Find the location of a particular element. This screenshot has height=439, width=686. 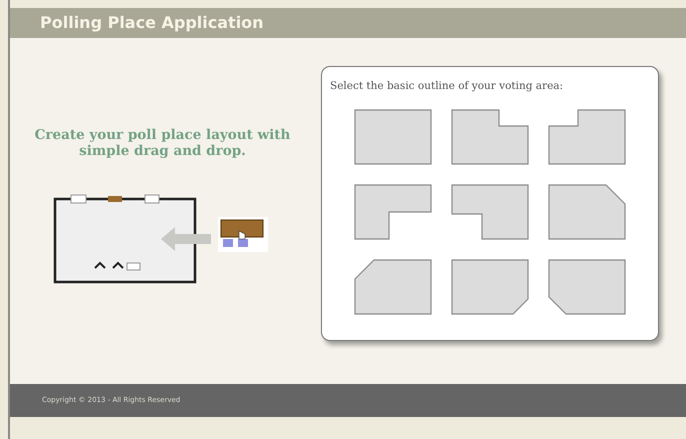

intro-heading: Create your poll place layout with simple drag and drop. is located at coordinates (163, 144).